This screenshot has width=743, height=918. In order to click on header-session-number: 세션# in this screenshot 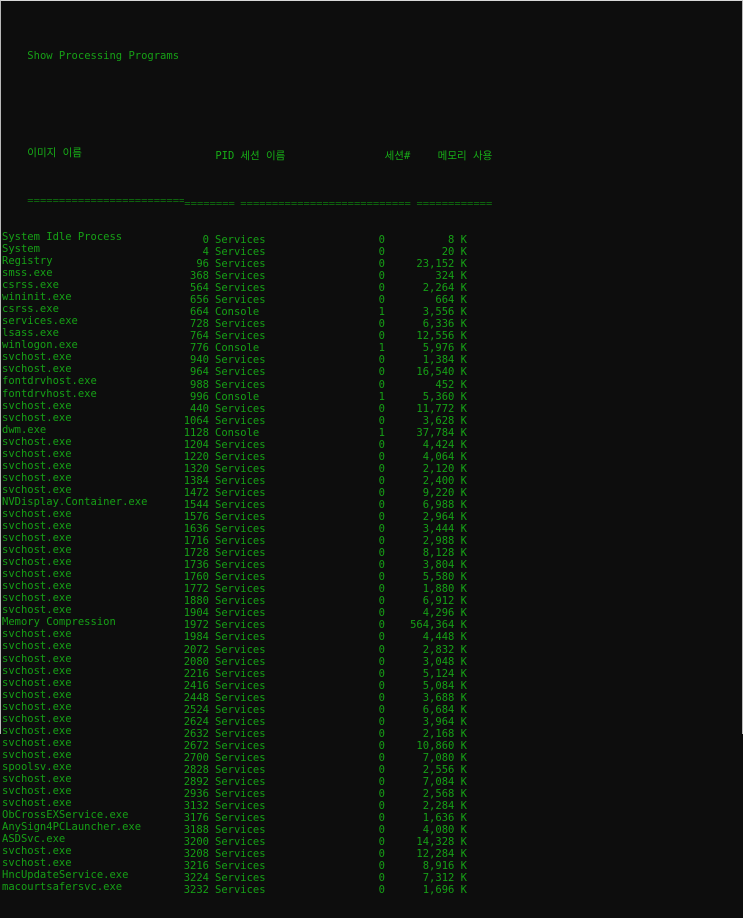, I will do `click(397, 155)`.